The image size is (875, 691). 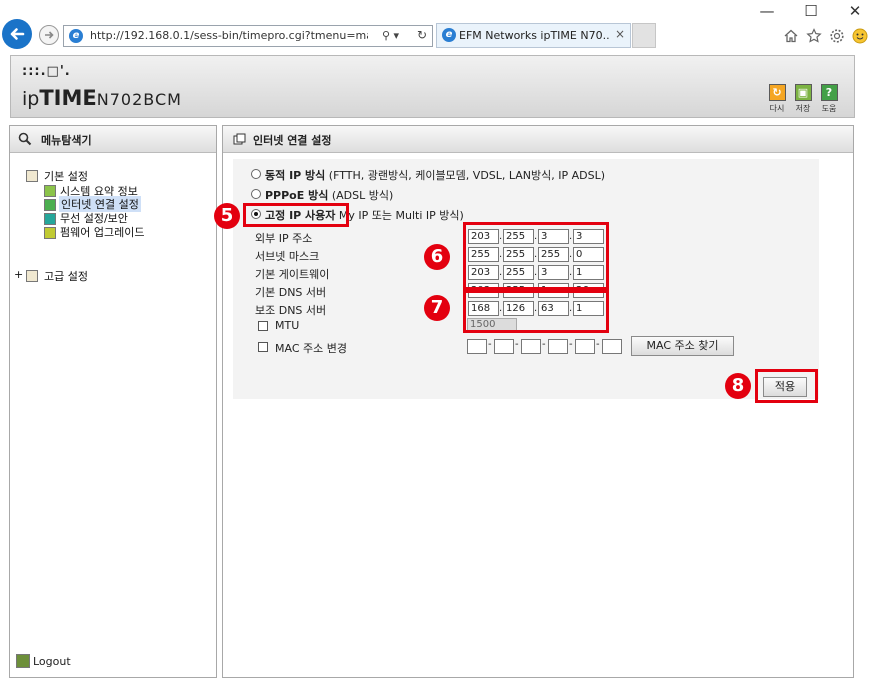 I want to click on magnifier-icon, so click(x=25, y=139).